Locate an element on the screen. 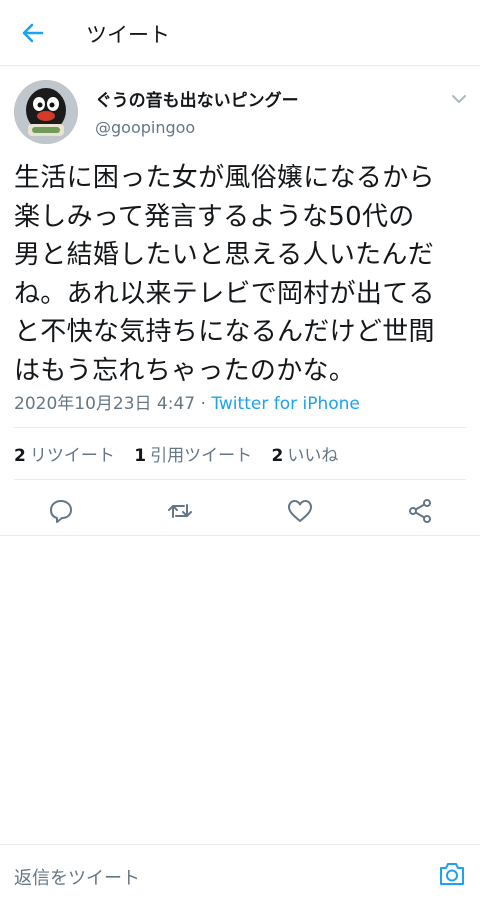  page-title: ツイート is located at coordinates (128, 35).